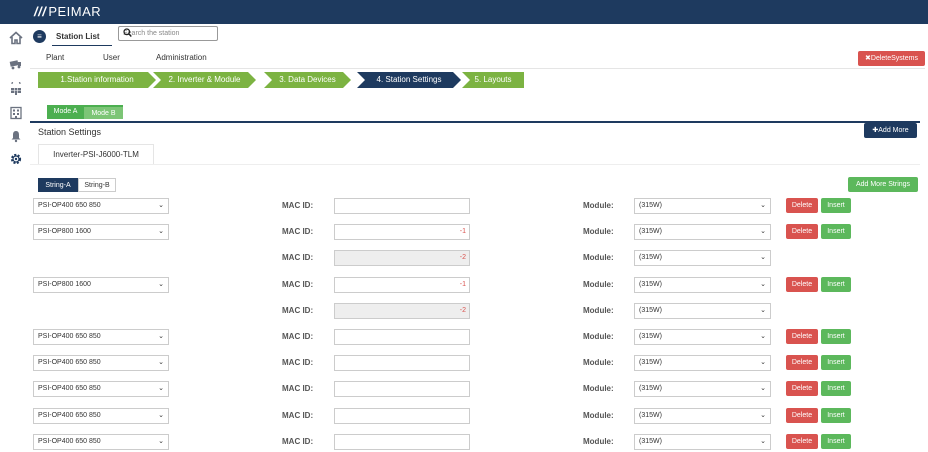 The image size is (928, 452). Describe the element at coordinates (39, 36) in the screenshot. I see `menu-toggle-icon: ≡` at that location.